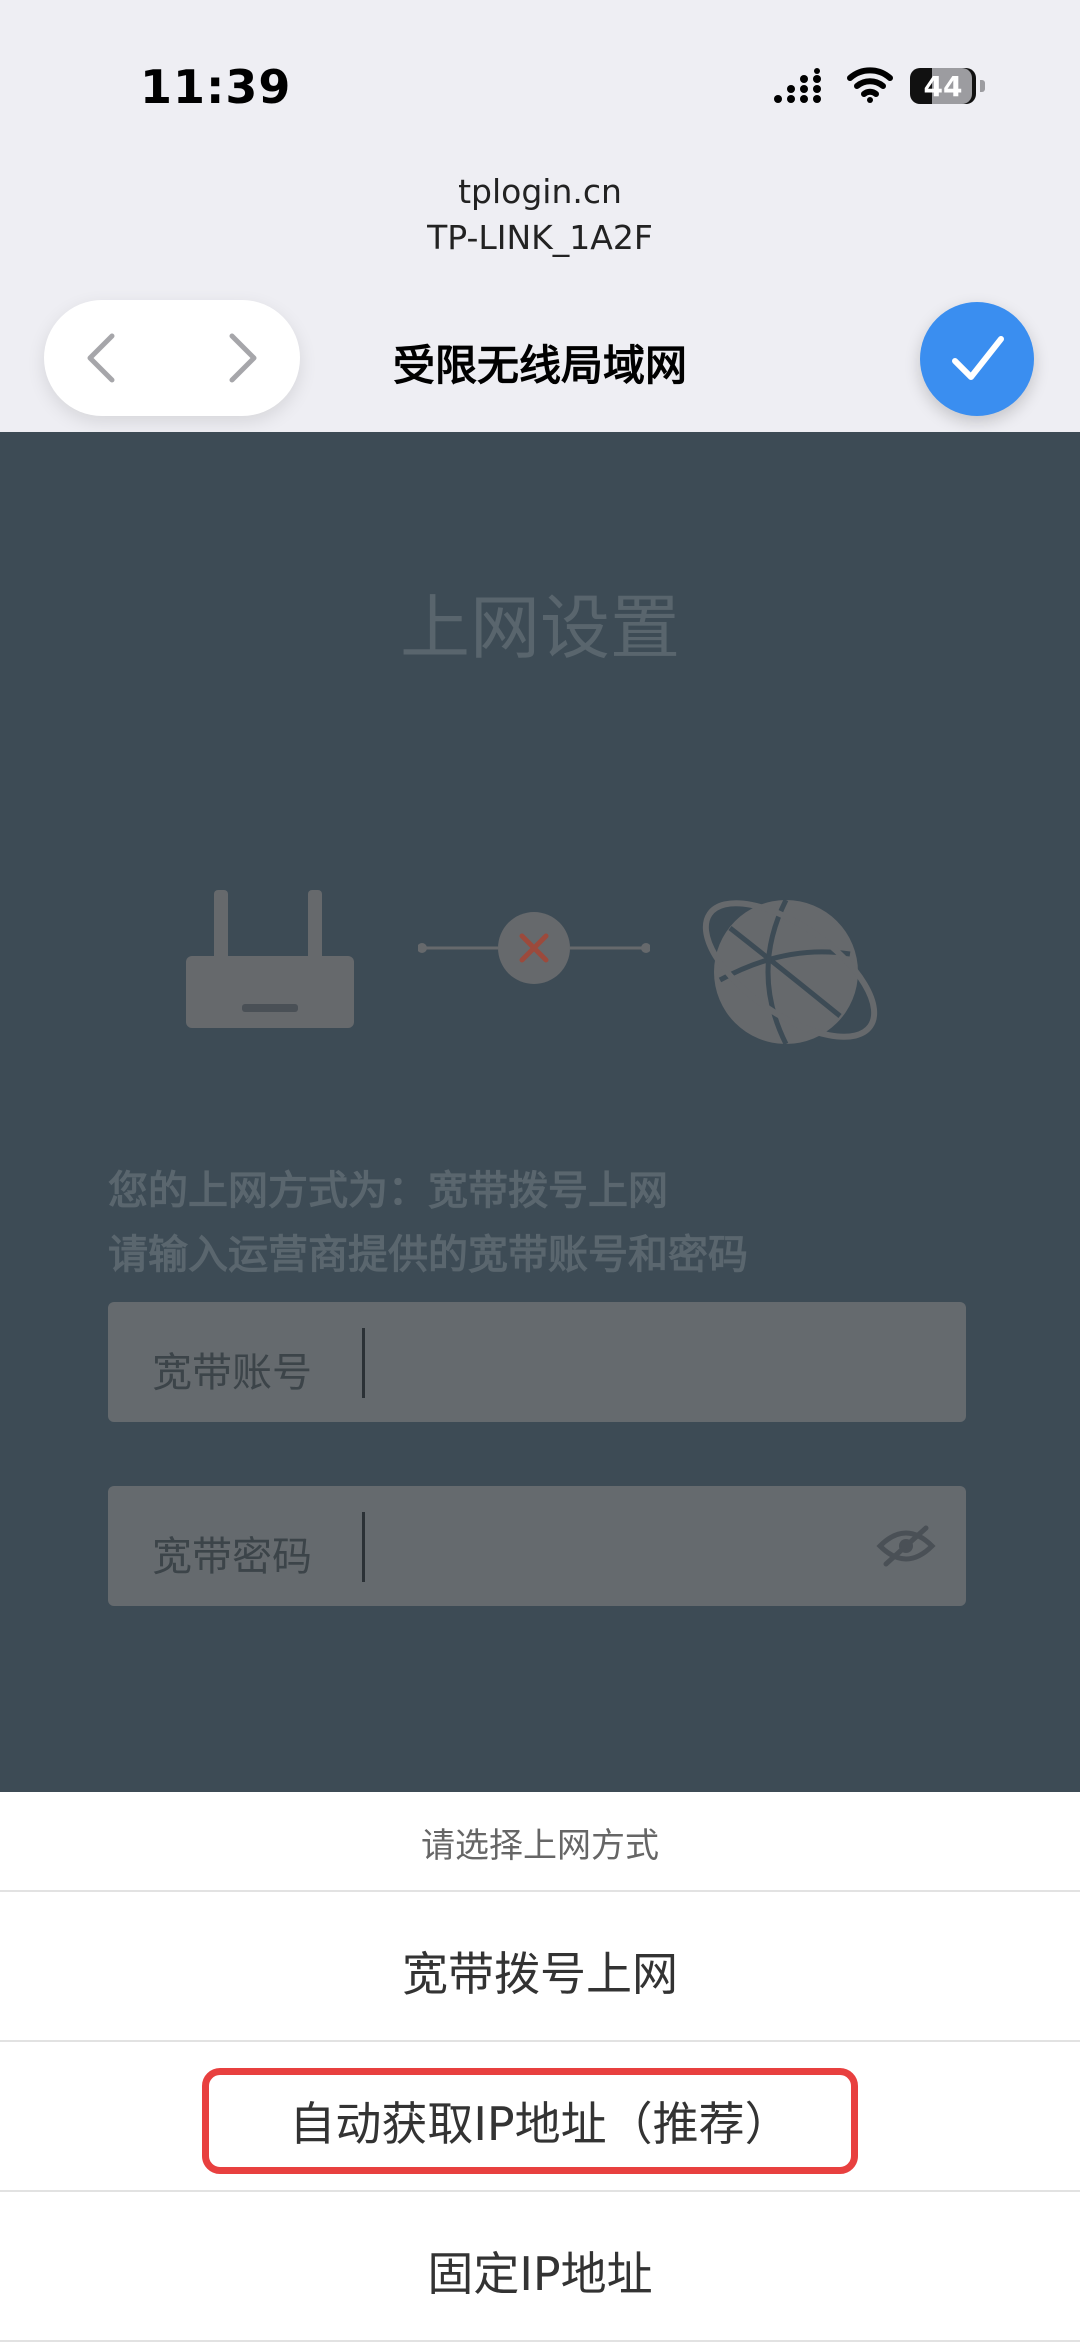 The height and width of the screenshot is (2348, 1080). Describe the element at coordinates (540, 1971) in the screenshot. I see `option-pppoe: 宽带拨号上网` at that location.